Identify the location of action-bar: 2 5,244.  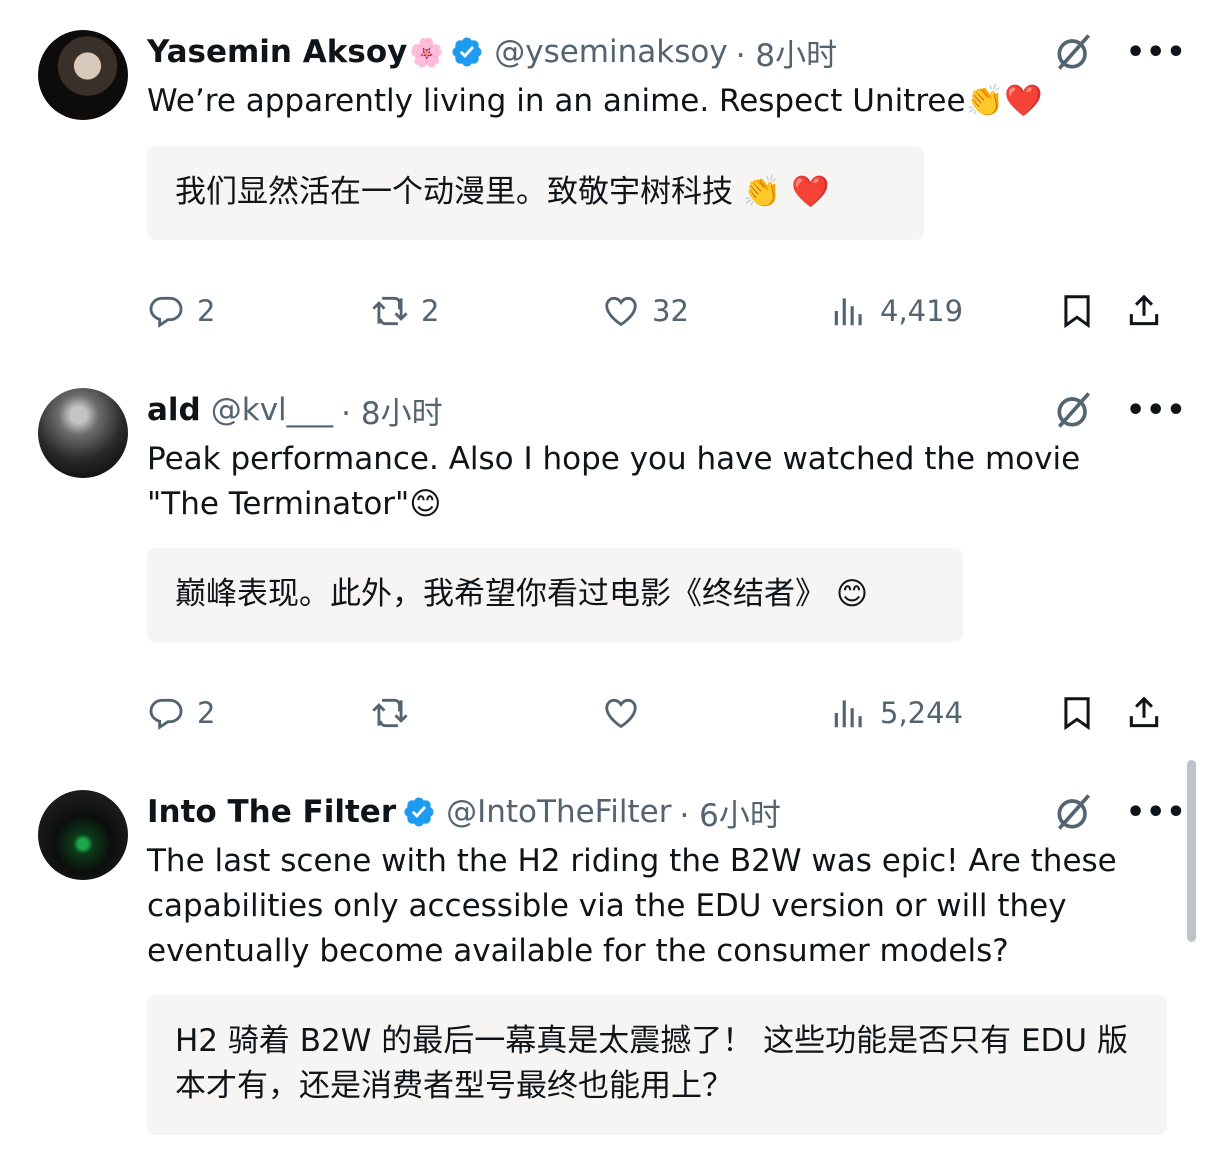
(657, 713).